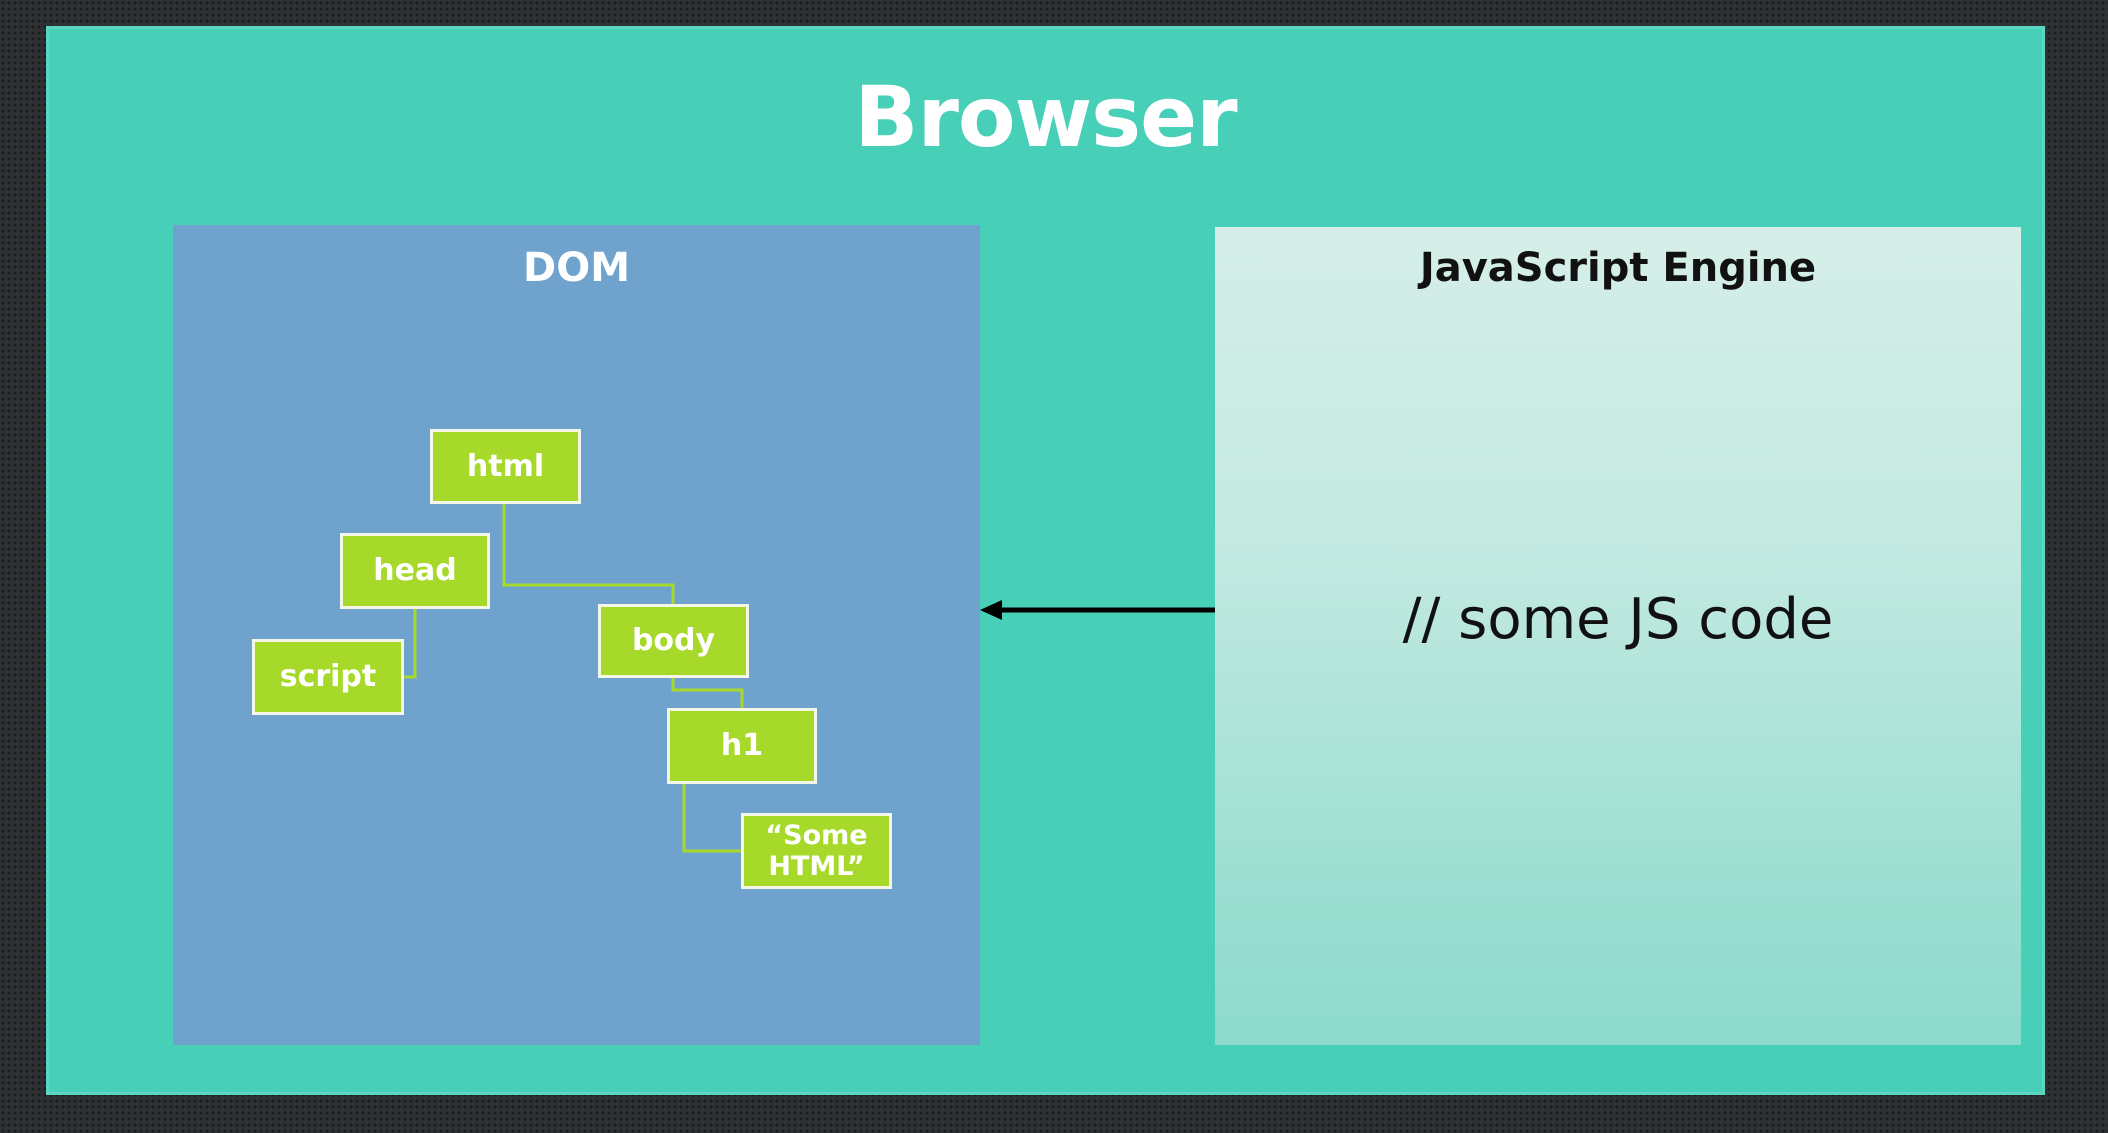 This screenshot has height=1133, width=2108. I want to click on javascript-code-text: // some JS code, so click(1618, 619).